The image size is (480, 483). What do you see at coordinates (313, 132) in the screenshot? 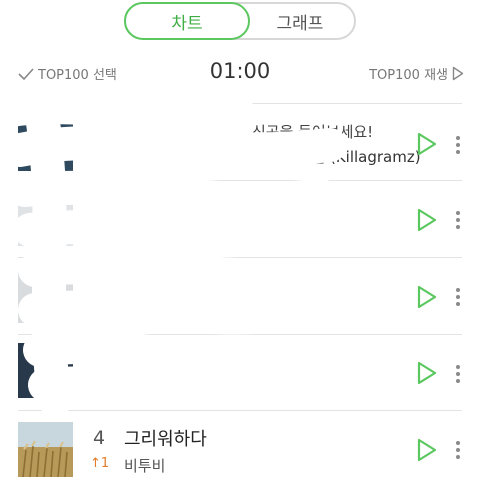
I see `banner-text: 신곡을 들어보세요!` at bounding box center [313, 132].